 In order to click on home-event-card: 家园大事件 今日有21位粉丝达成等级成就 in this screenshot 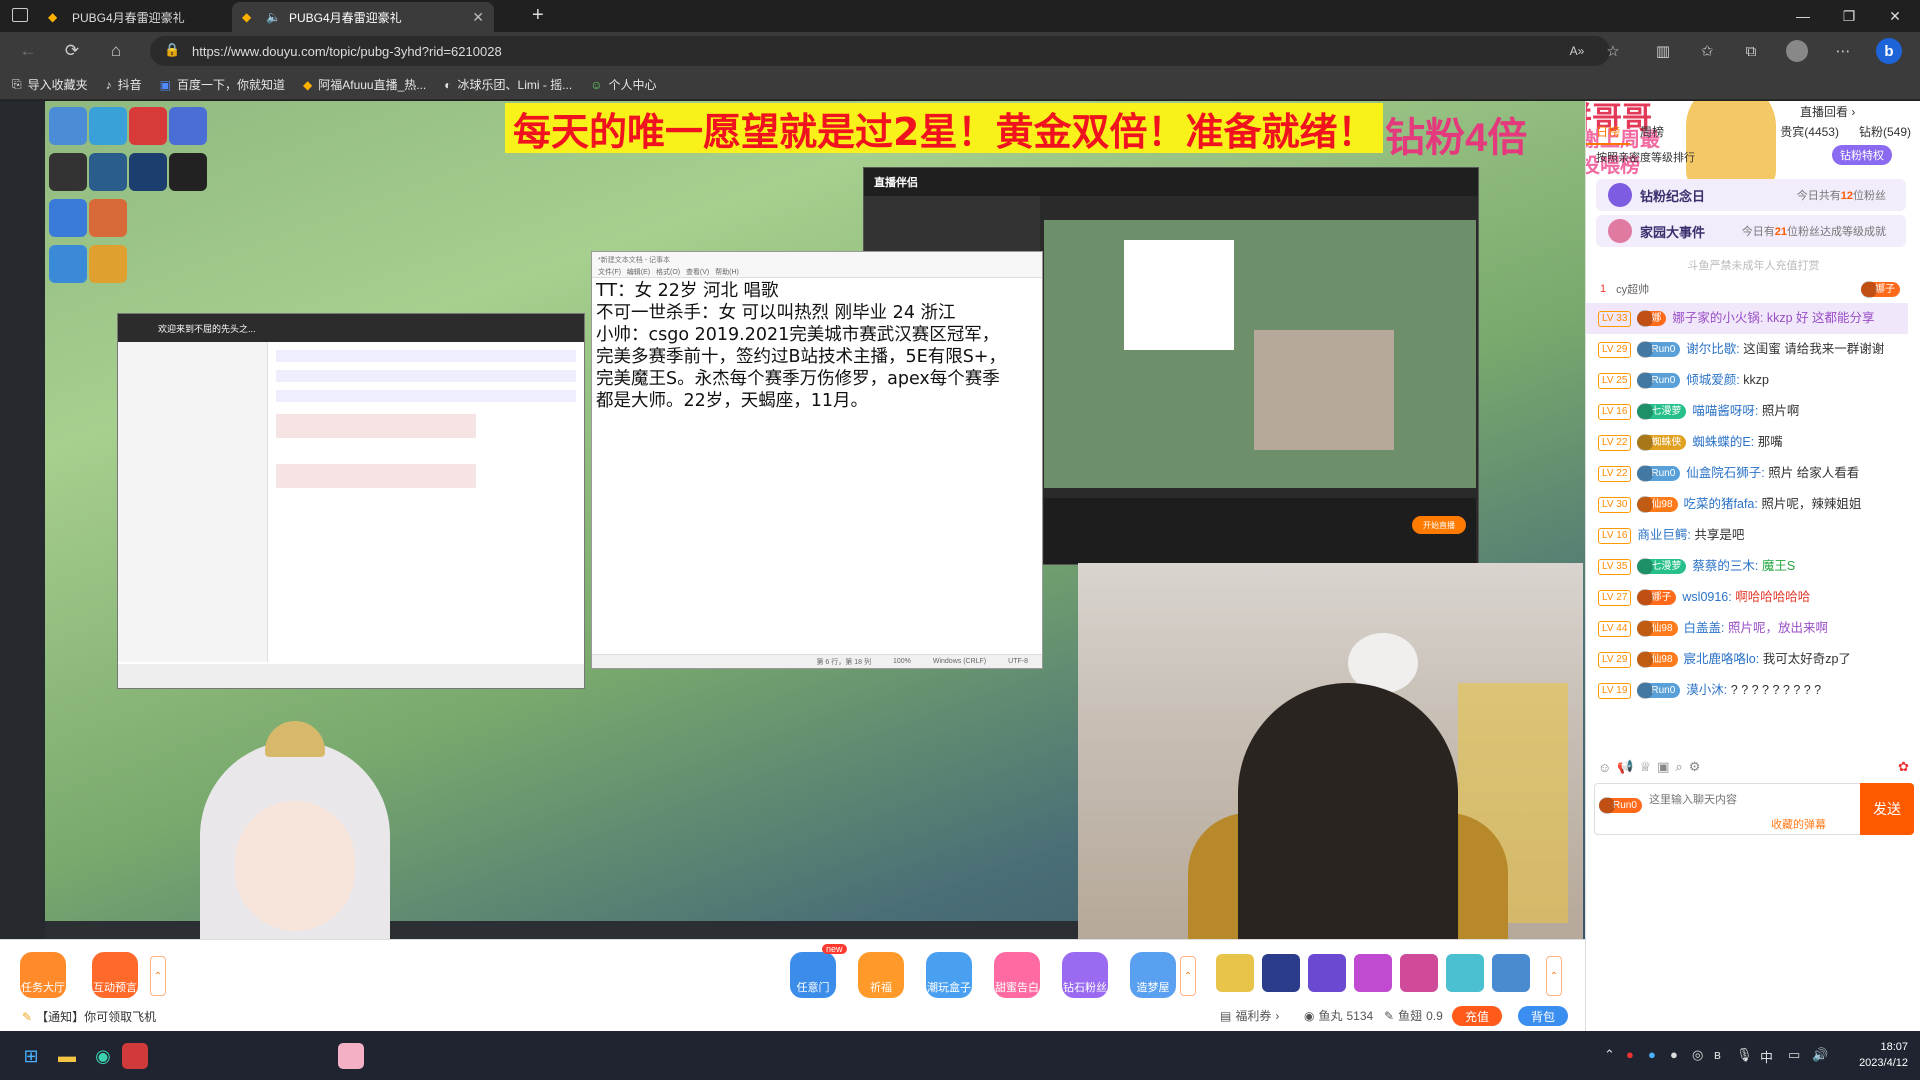, I will do `click(1751, 231)`.